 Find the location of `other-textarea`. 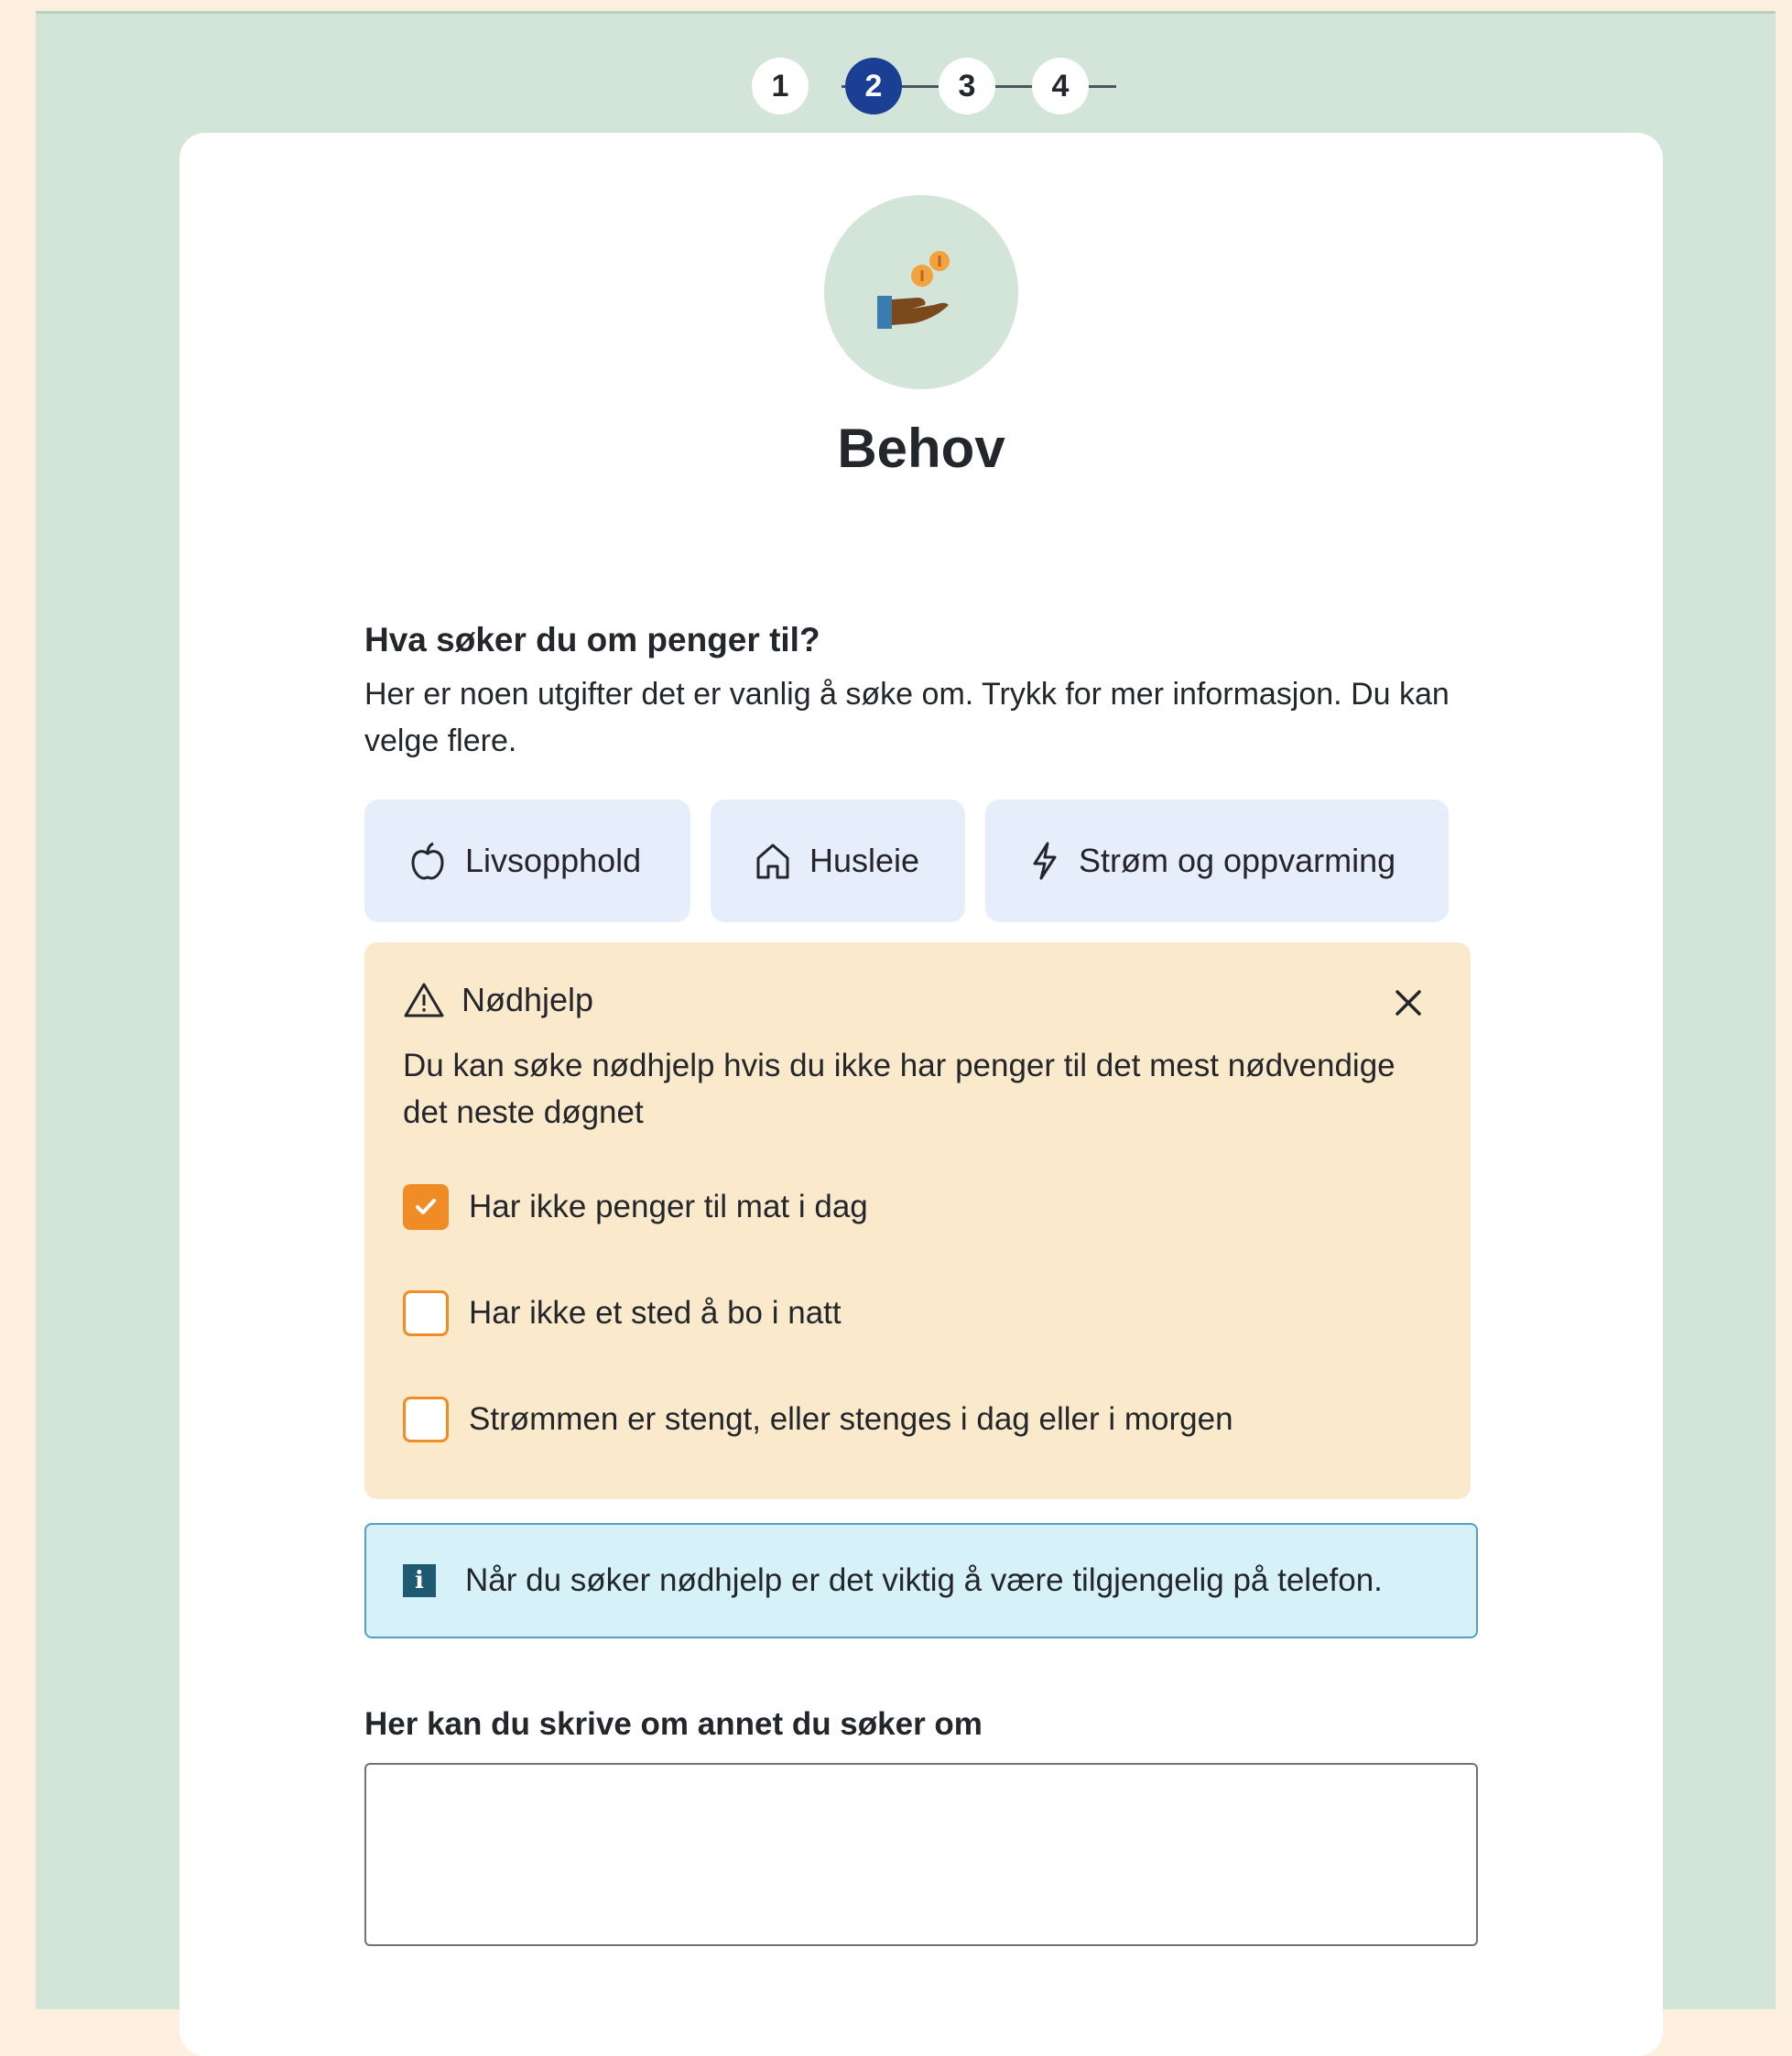

other-textarea is located at coordinates (921, 1855).